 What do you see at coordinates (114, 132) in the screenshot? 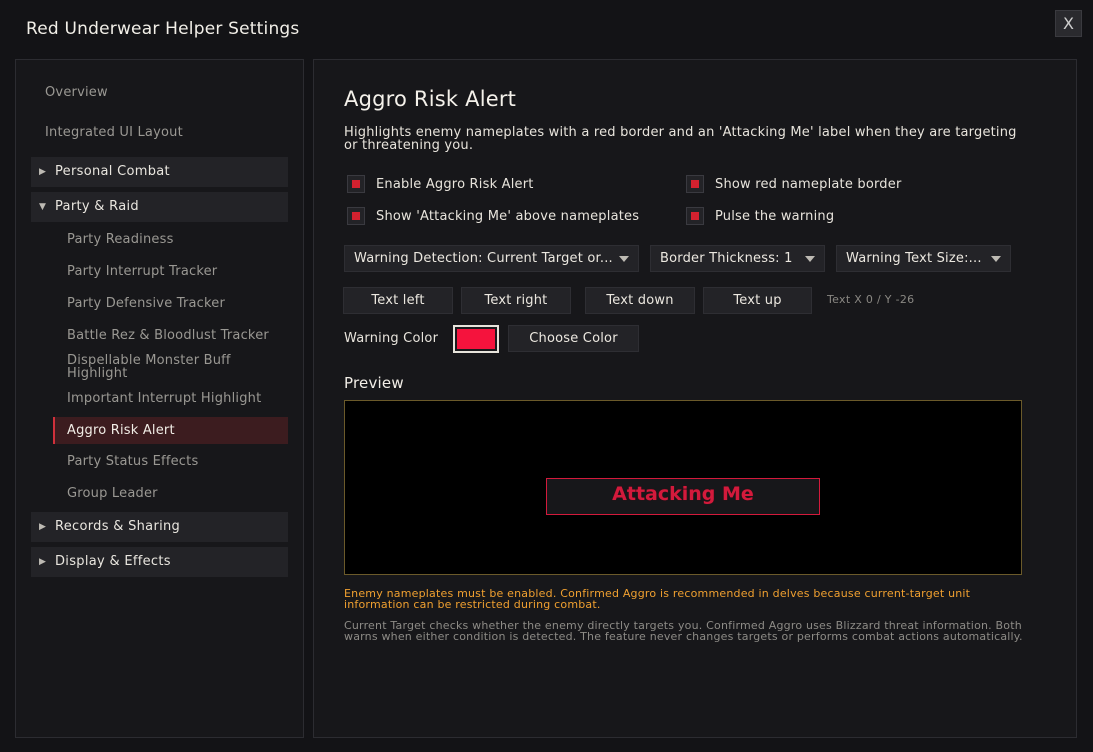
I see `sidebar-item-integrated-ui-layout: Integrated UI Layout` at bounding box center [114, 132].